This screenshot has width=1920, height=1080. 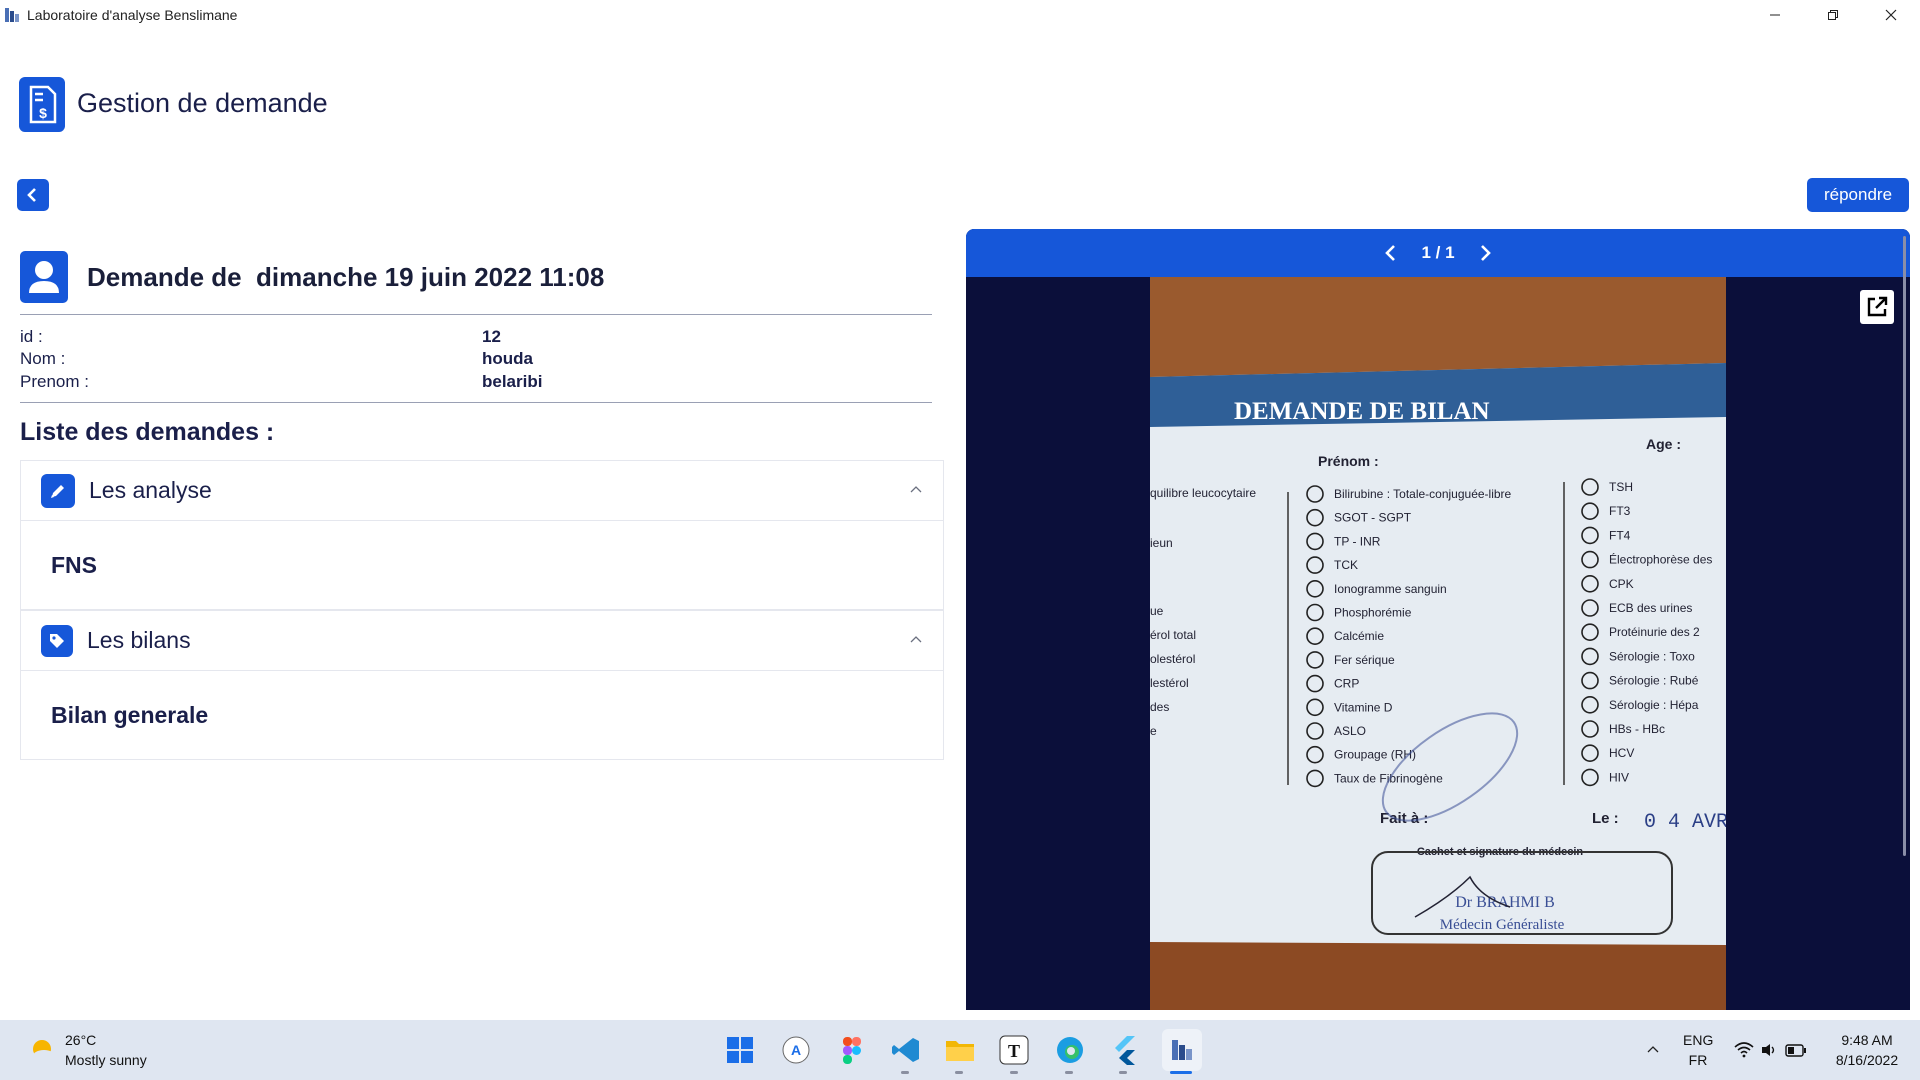 I want to click on photo-prenom-label: Prénom :, so click(x=1348, y=461).